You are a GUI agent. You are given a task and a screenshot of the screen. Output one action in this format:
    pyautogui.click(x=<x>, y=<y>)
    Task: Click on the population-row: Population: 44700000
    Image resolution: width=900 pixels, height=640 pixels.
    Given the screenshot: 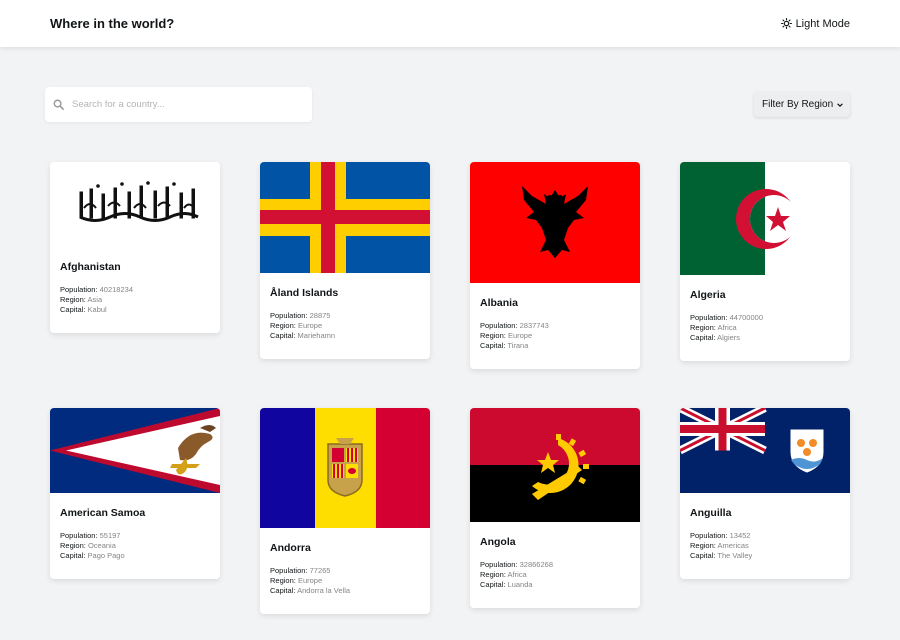 What is the action you would take?
    pyautogui.click(x=726, y=317)
    